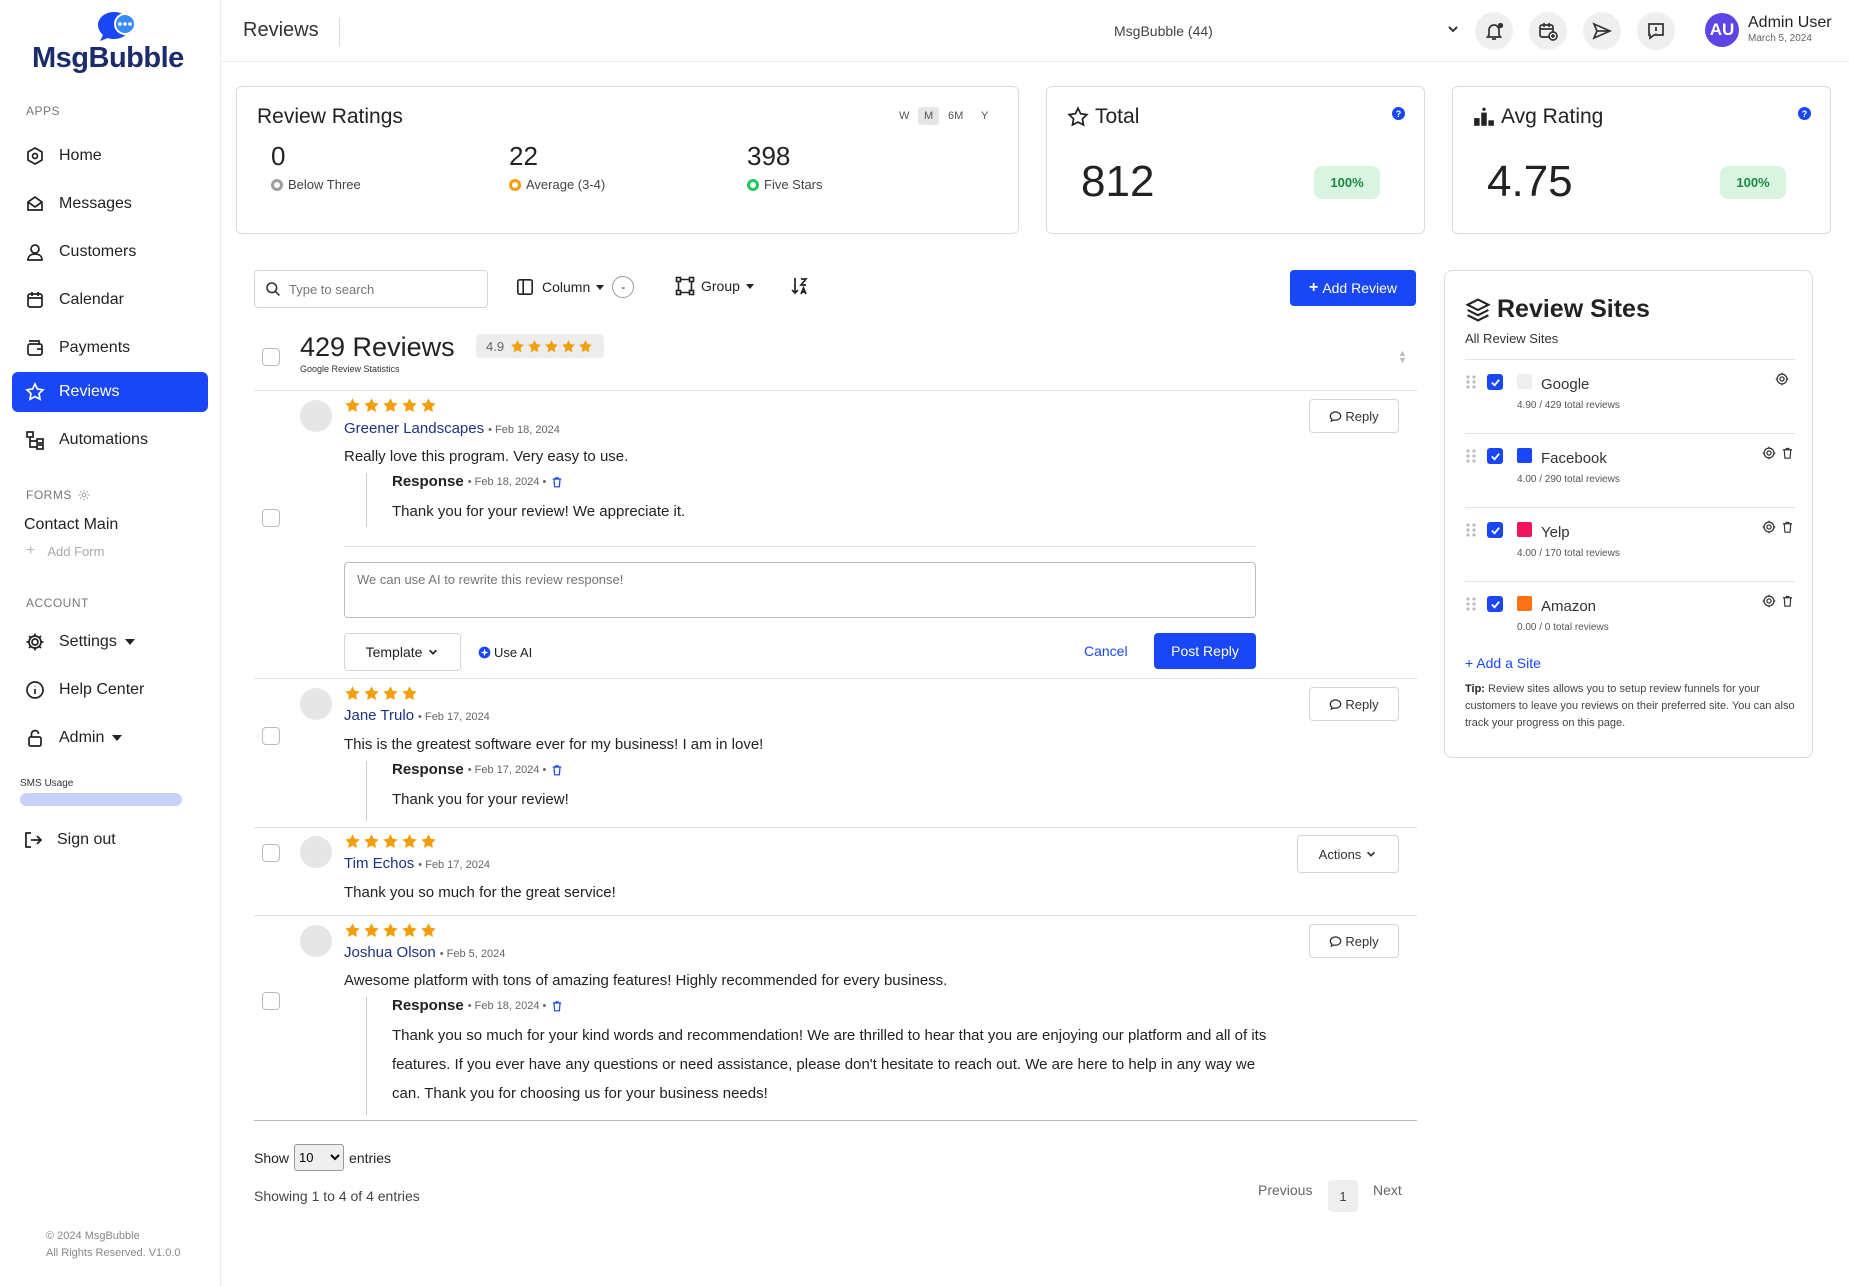 This screenshot has height=1286, width=1849. What do you see at coordinates (1163, 31) in the screenshot?
I see `account-selector: MsgBubble (44)` at bounding box center [1163, 31].